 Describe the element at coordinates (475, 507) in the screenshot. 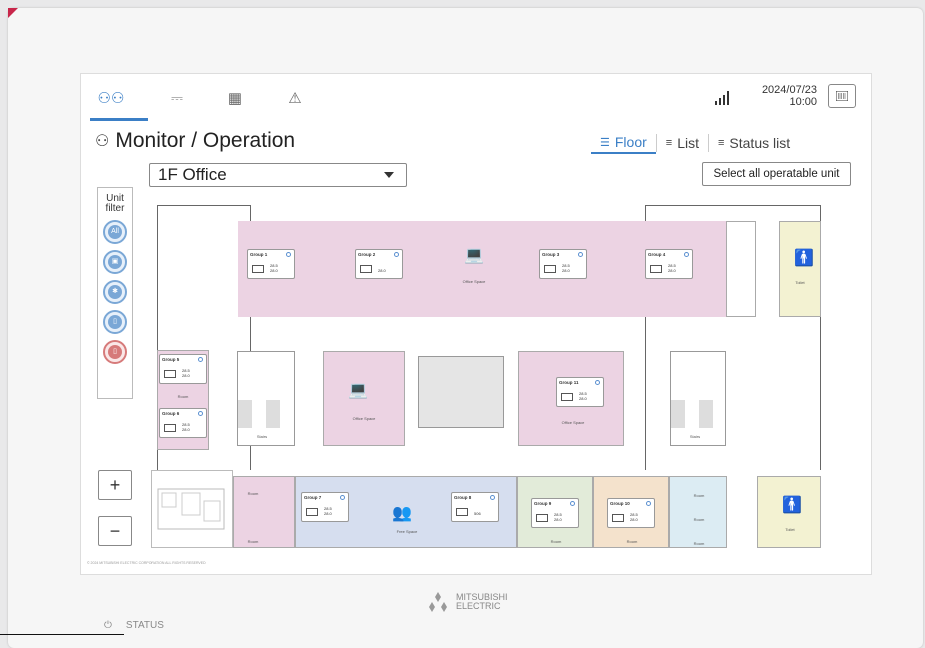

I see `group-card-8: Group 8 506` at that location.